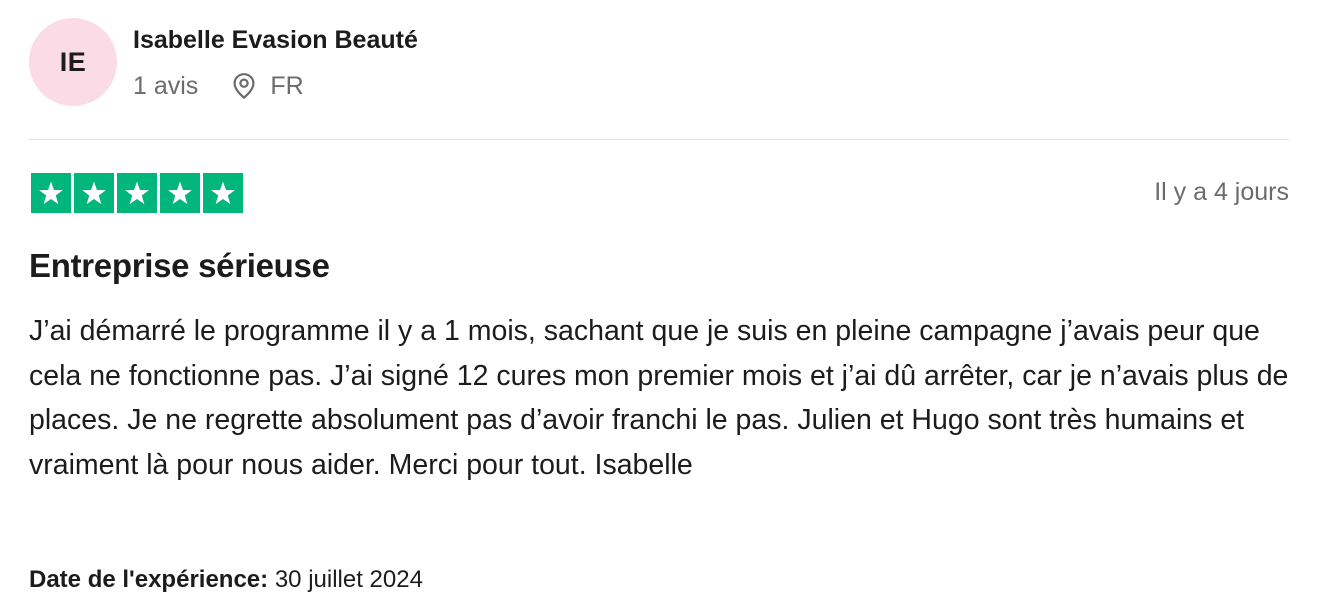  Describe the element at coordinates (287, 85) in the screenshot. I see `reviewer-country: FR` at that location.